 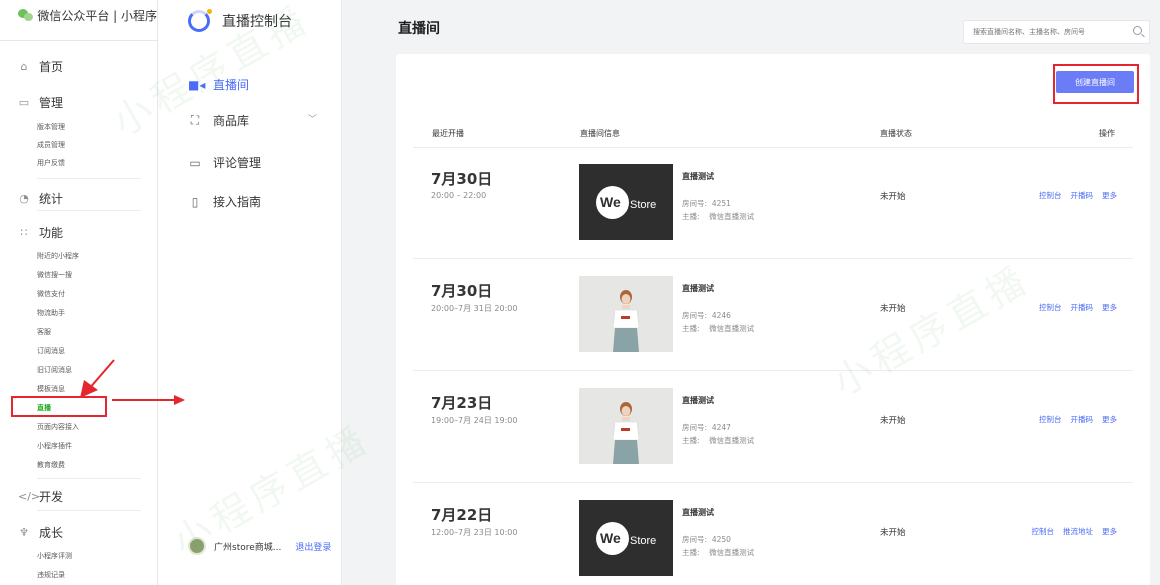 I want to click on model-photo-icon, so click(x=626, y=426).